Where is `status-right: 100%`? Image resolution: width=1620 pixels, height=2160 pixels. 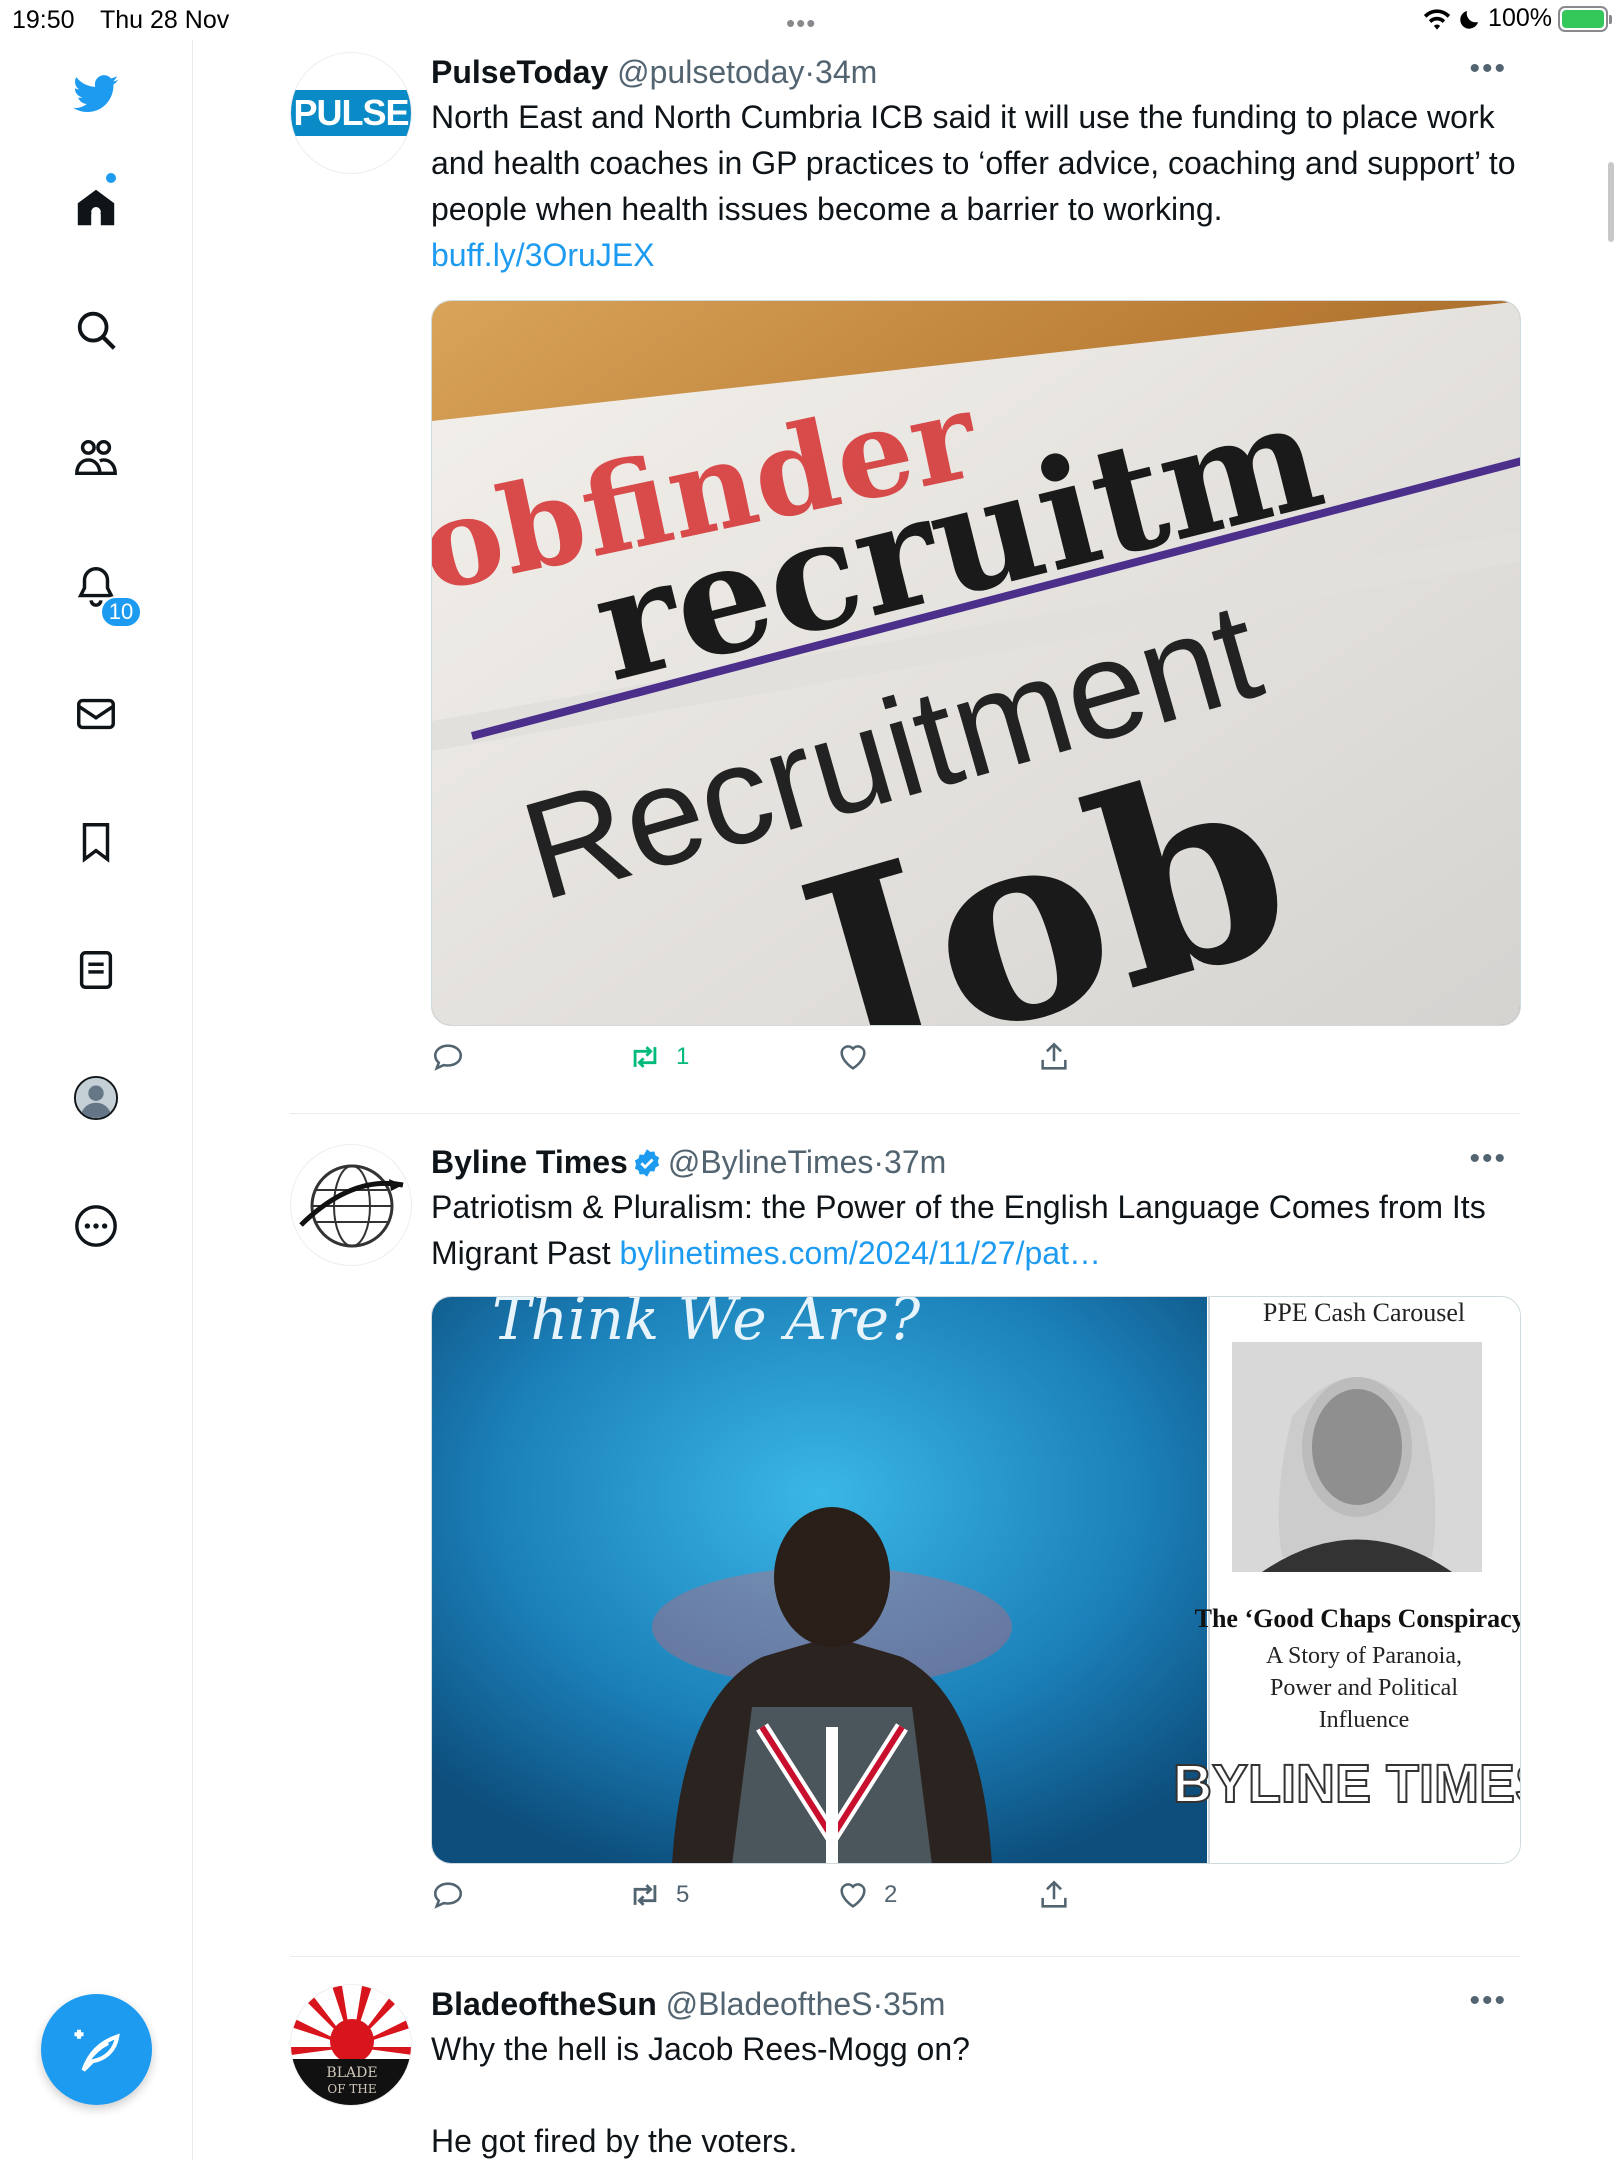
status-right: 100% is located at coordinates (1517, 18).